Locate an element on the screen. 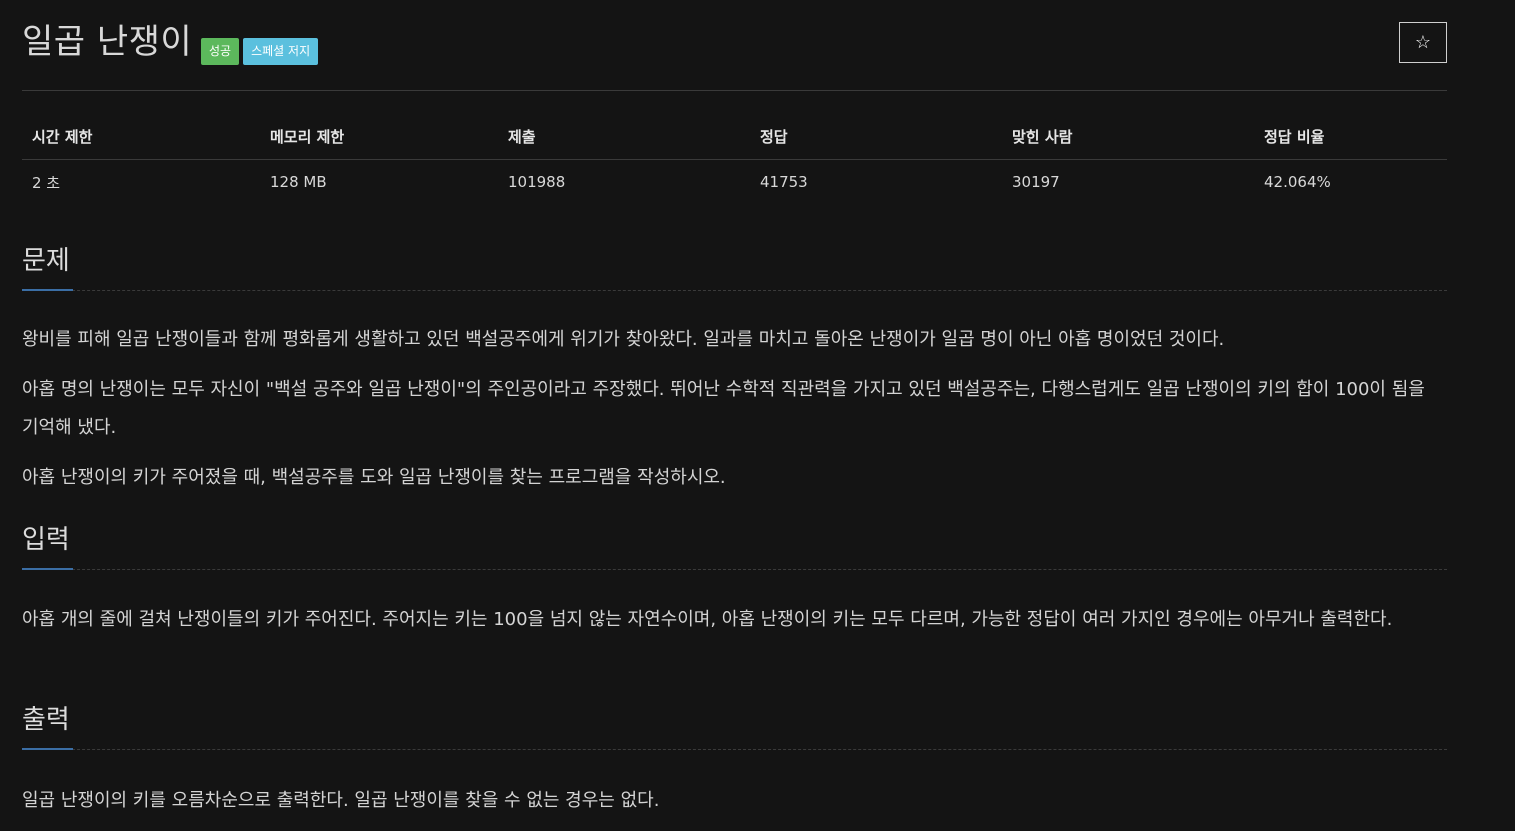  badge-group: 성공 스페셜 저지 is located at coordinates (260, 51).